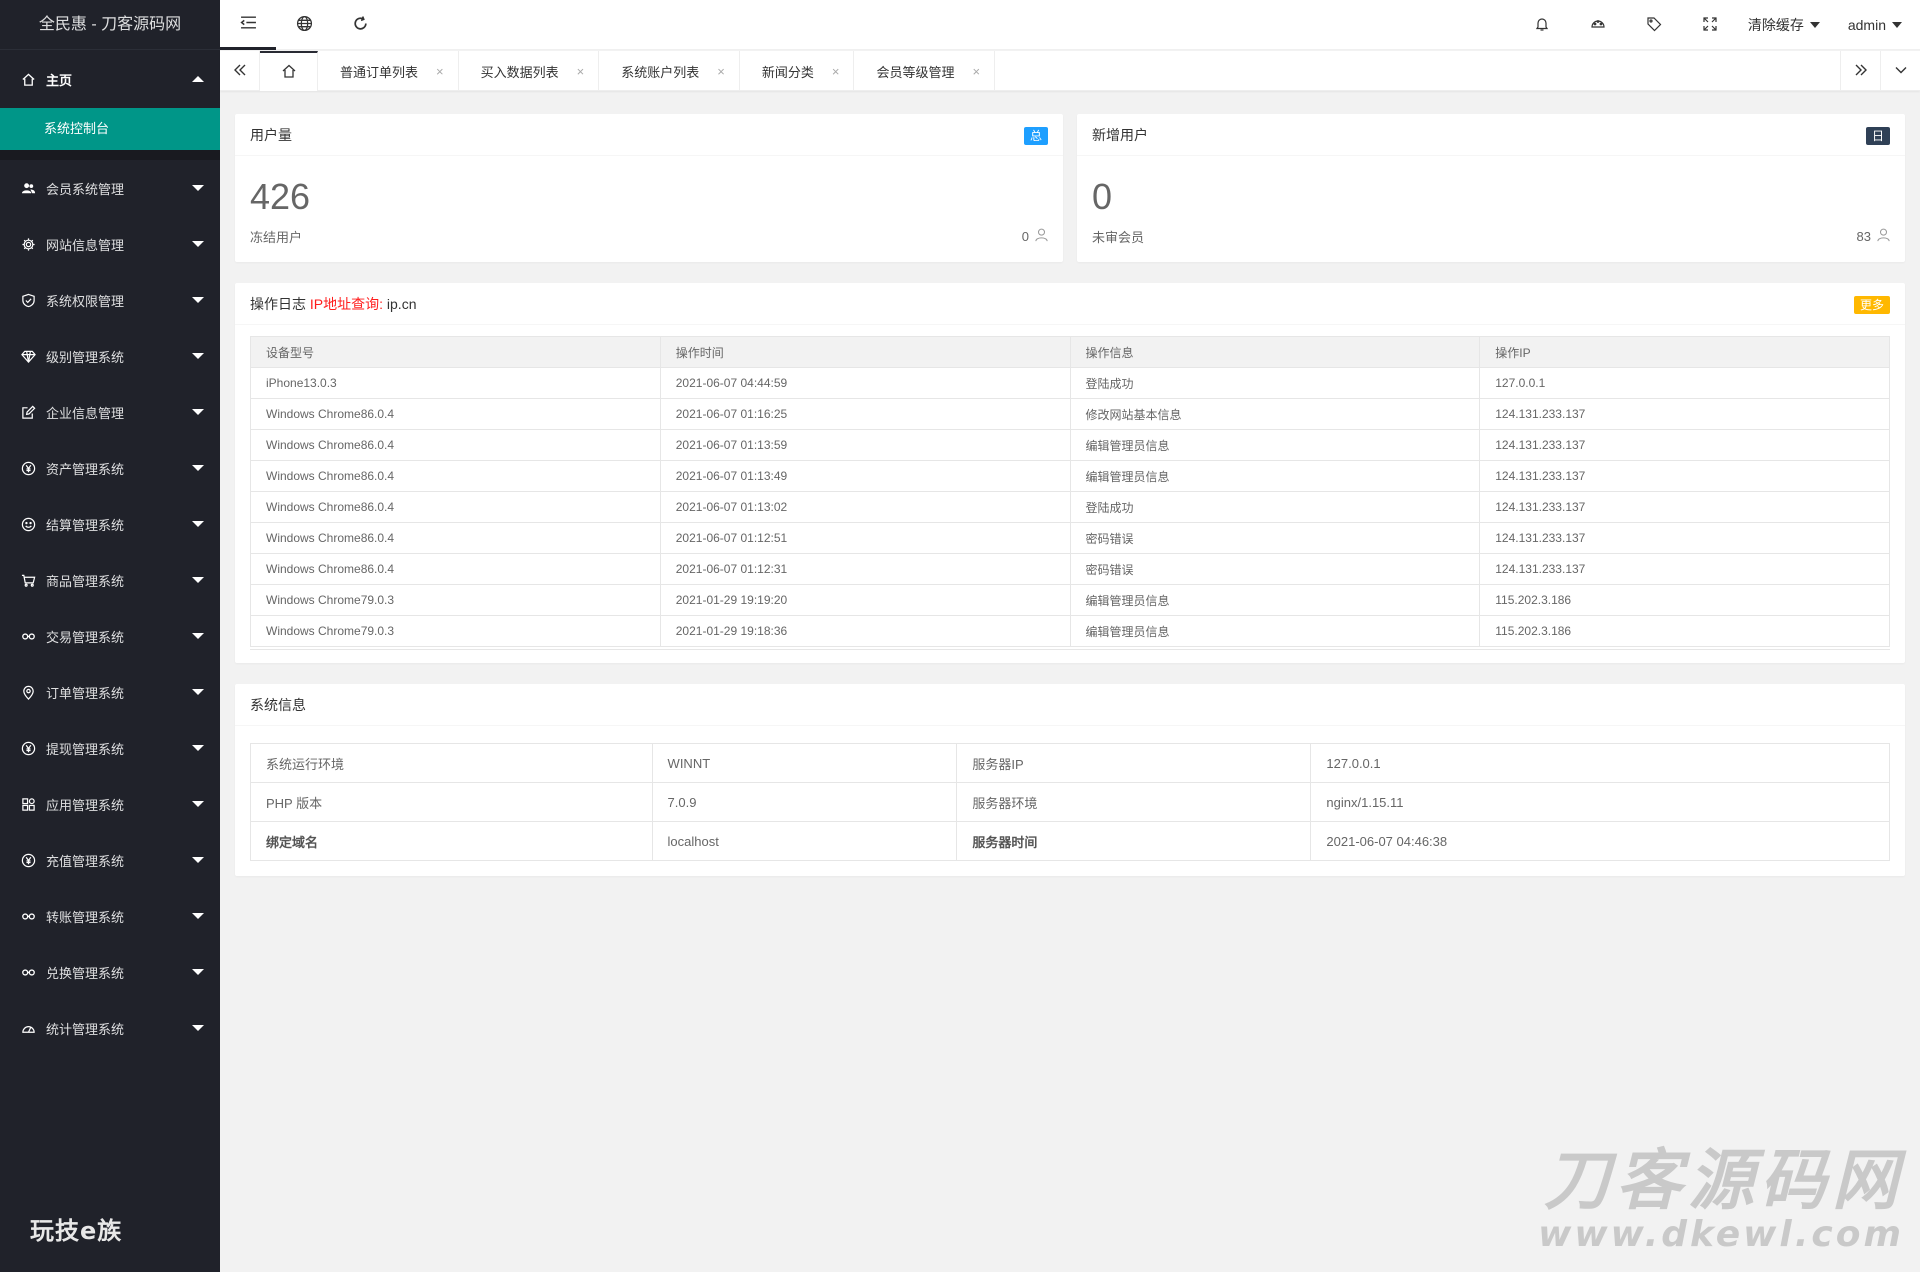  I want to click on pending-members-label: 未审会员, so click(1118, 237).